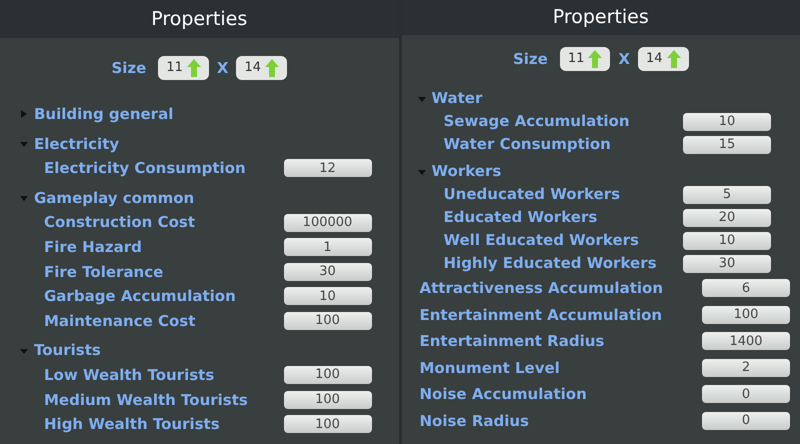  Describe the element at coordinates (490, 368) in the screenshot. I see `property-label: Monument Level` at that location.